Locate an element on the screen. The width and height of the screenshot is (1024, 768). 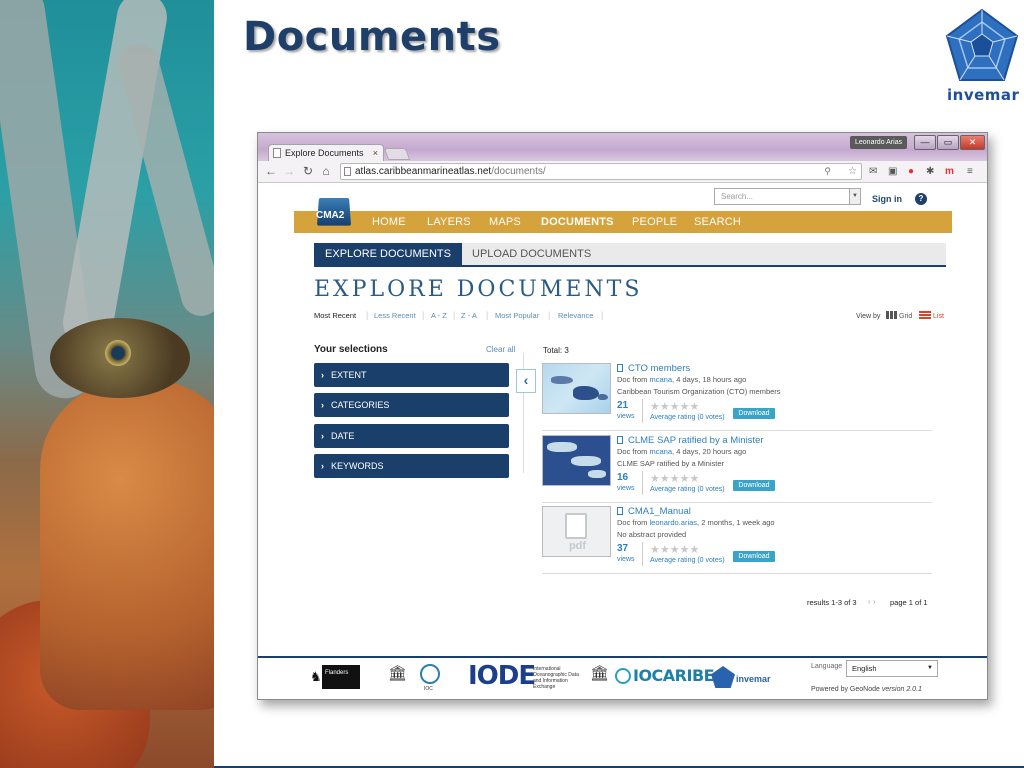
owner-link: leonardo.arias is located at coordinates (674, 522).